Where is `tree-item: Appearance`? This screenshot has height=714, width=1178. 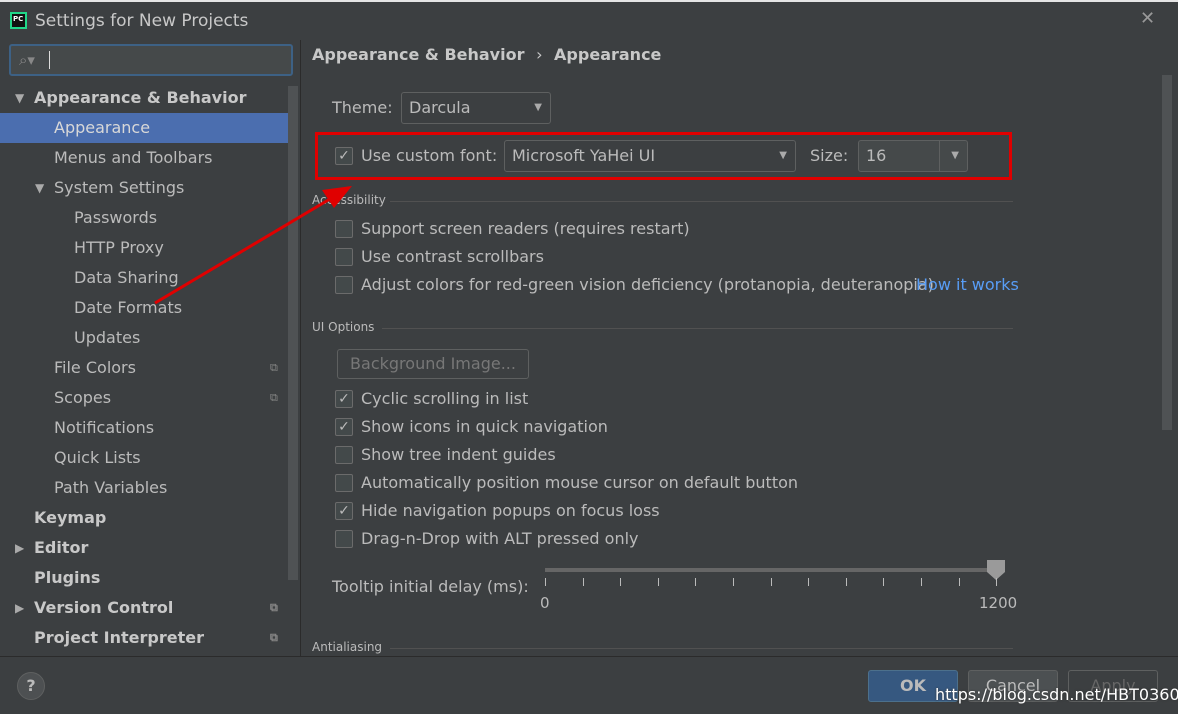
tree-item: Appearance is located at coordinates (144, 128).